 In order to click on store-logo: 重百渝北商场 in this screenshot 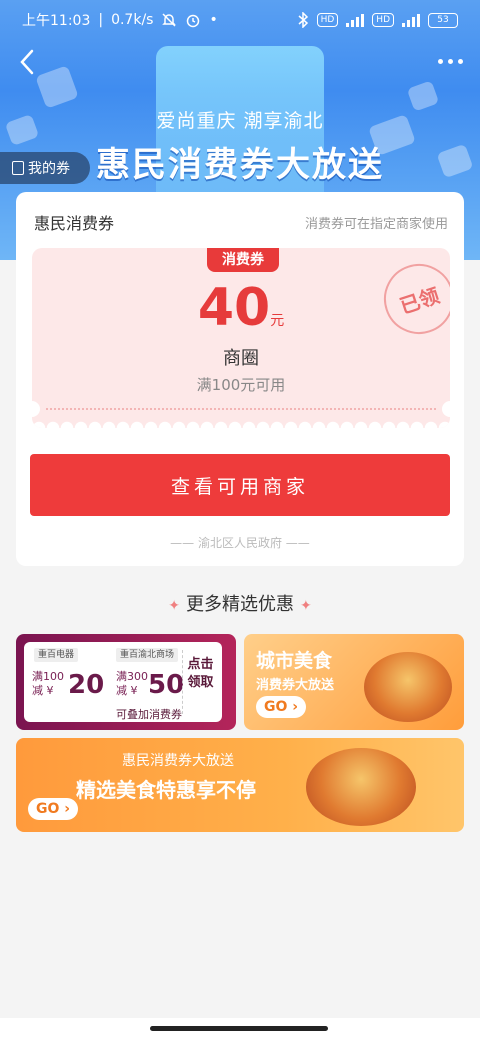, I will do `click(147, 655)`.